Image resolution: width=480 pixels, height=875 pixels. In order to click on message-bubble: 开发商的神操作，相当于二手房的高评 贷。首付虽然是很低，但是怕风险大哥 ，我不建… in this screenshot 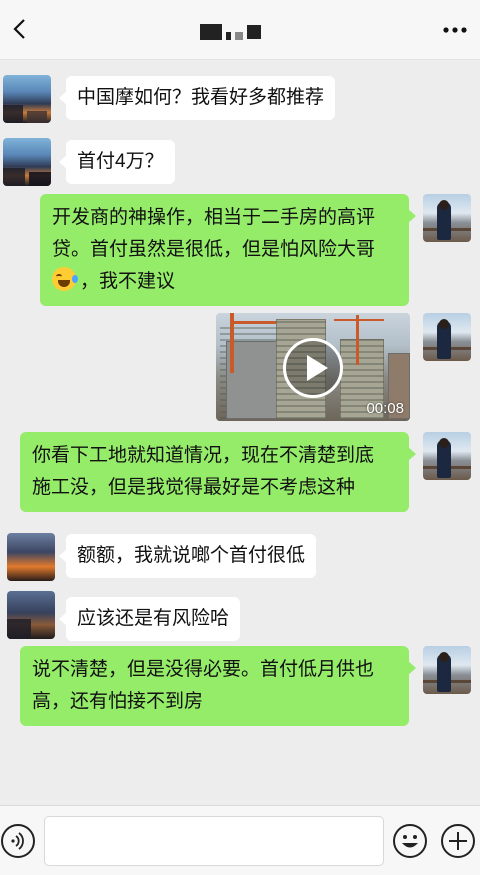, I will do `click(228, 250)`.